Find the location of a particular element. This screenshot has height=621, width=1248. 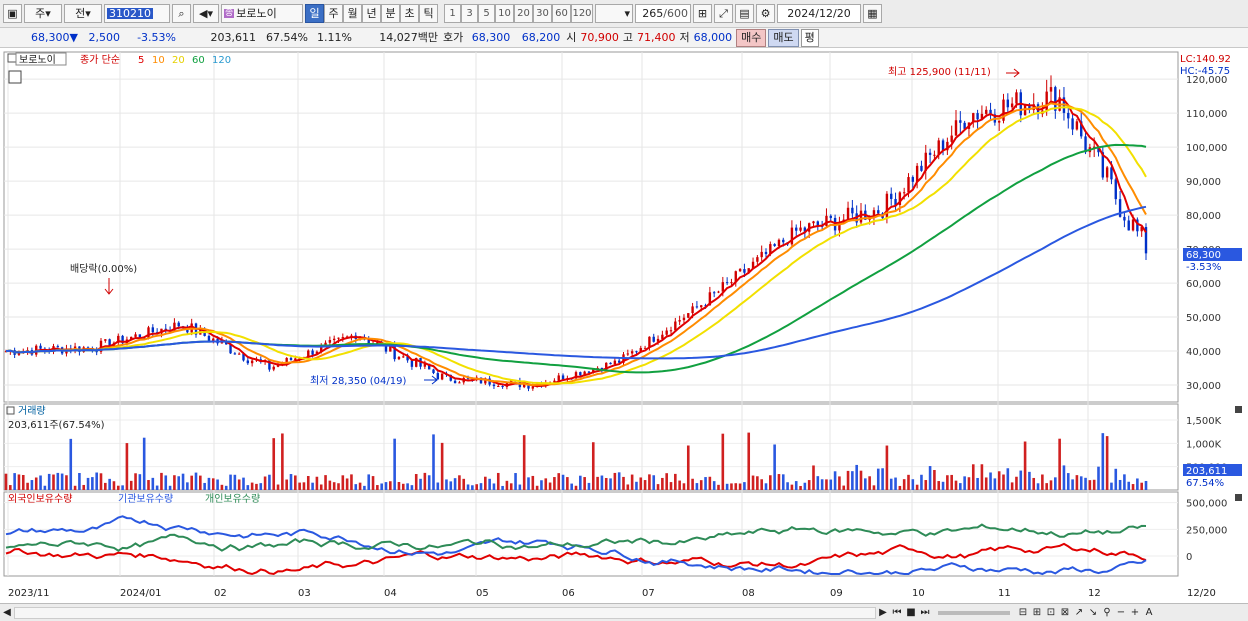

sell-button: 매도 is located at coordinates (783, 37).